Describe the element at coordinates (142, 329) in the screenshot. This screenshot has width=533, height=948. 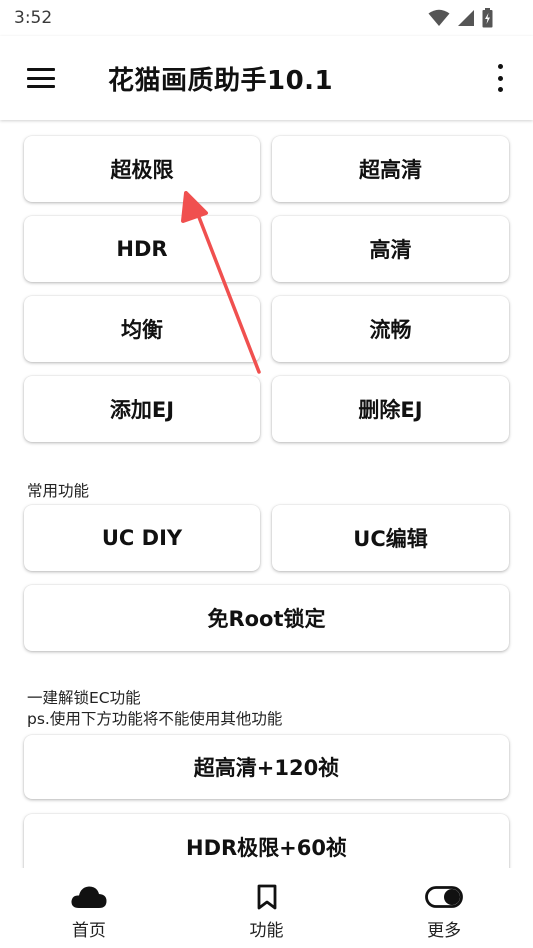
I see `balanced-button: 均衡` at that location.